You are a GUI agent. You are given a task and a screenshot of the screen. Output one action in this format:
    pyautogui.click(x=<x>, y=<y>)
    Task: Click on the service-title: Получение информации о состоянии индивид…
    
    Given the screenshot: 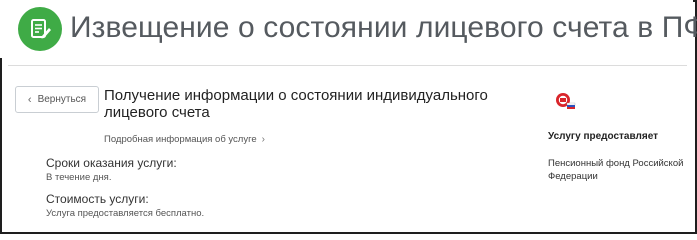 What is the action you would take?
    pyautogui.click(x=296, y=104)
    